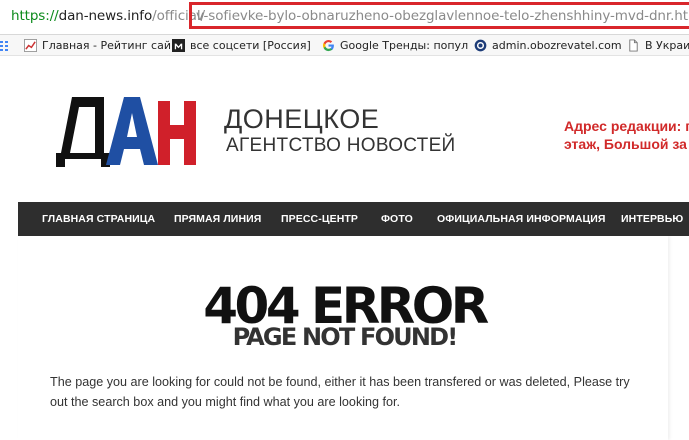 The image size is (689, 440). I want to click on bookmark-label: Google Тренды: попул, so click(404, 45).